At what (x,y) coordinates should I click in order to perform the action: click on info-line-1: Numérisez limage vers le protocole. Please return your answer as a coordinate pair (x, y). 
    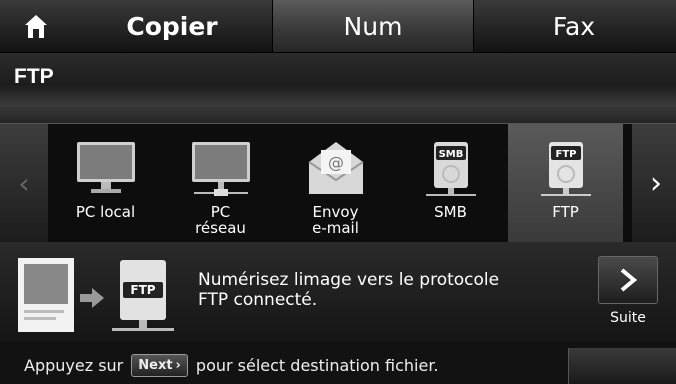
    Looking at the image, I should click on (349, 280).